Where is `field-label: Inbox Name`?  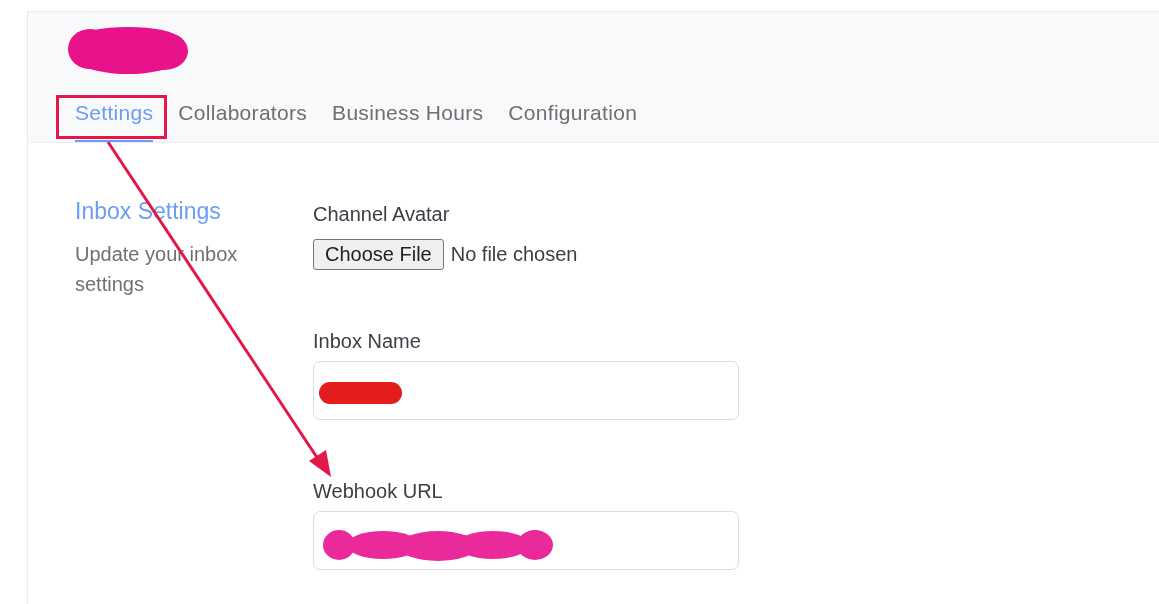
field-label: Inbox Name is located at coordinates (367, 341).